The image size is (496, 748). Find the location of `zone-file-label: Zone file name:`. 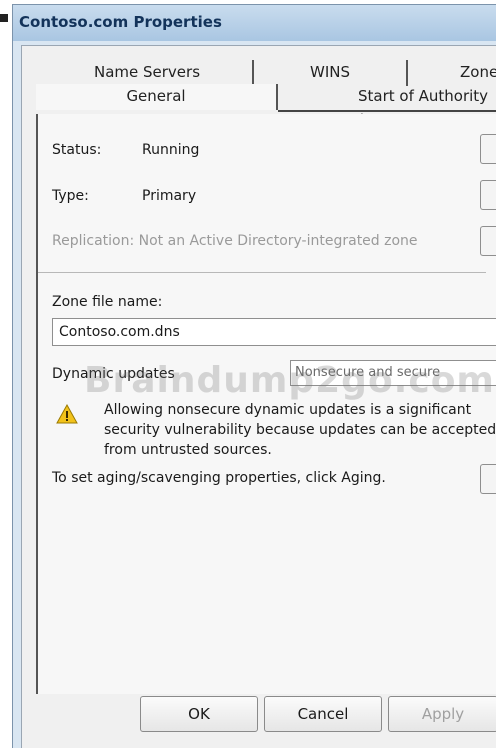

zone-file-label: Zone file name: is located at coordinates (107, 302).